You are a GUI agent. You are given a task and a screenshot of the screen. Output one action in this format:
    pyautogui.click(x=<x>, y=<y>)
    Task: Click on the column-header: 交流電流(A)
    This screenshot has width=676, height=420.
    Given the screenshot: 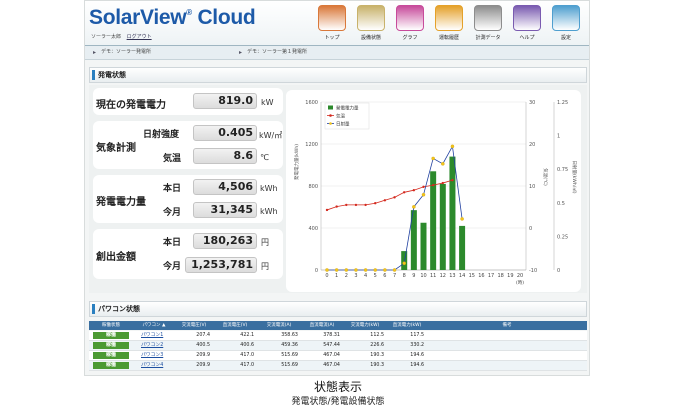 What is the action you would take?
    pyautogui.click(x=279, y=325)
    